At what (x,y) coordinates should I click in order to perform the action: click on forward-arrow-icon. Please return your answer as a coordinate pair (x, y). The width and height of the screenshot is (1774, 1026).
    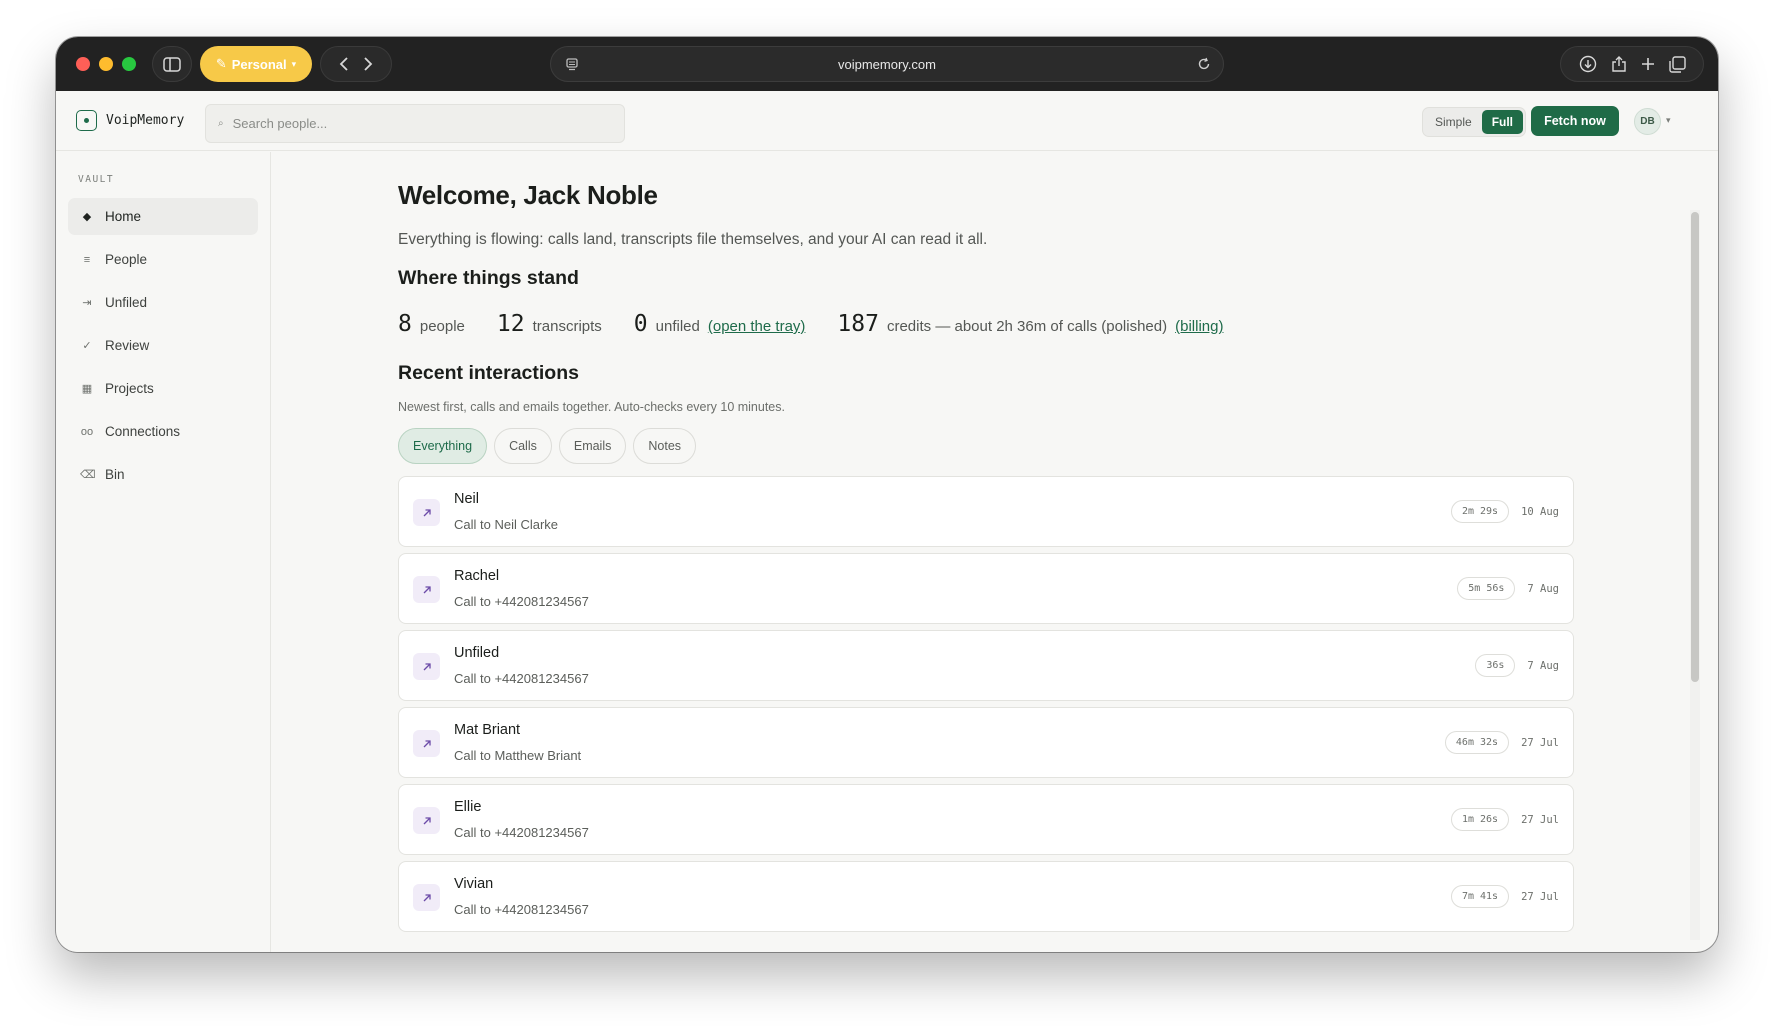
    Looking at the image, I should click on (368, 64).